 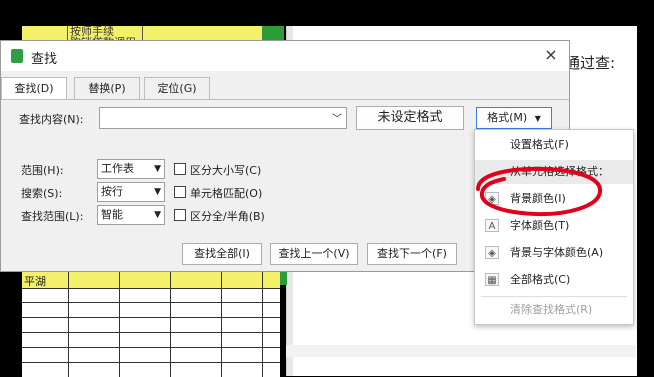 I want to click on tab-goto: 定位(G), so click(x=177, y=88).